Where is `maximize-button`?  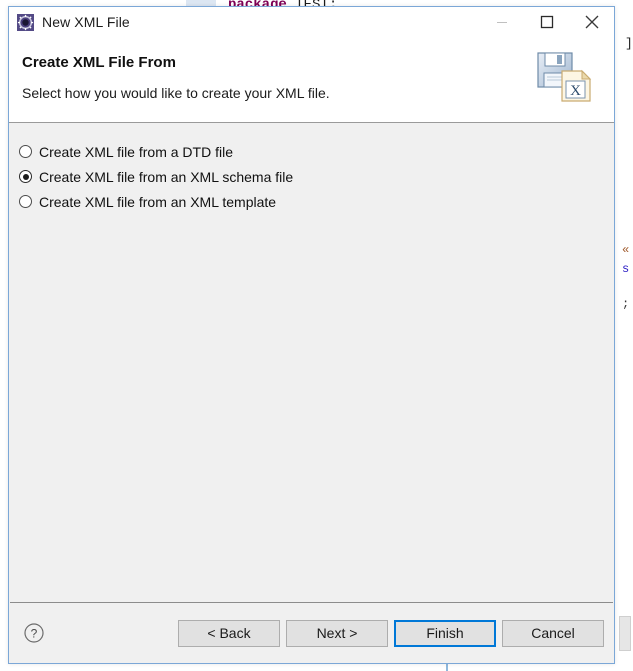 maximize-button is located at coordinates (546, 22).